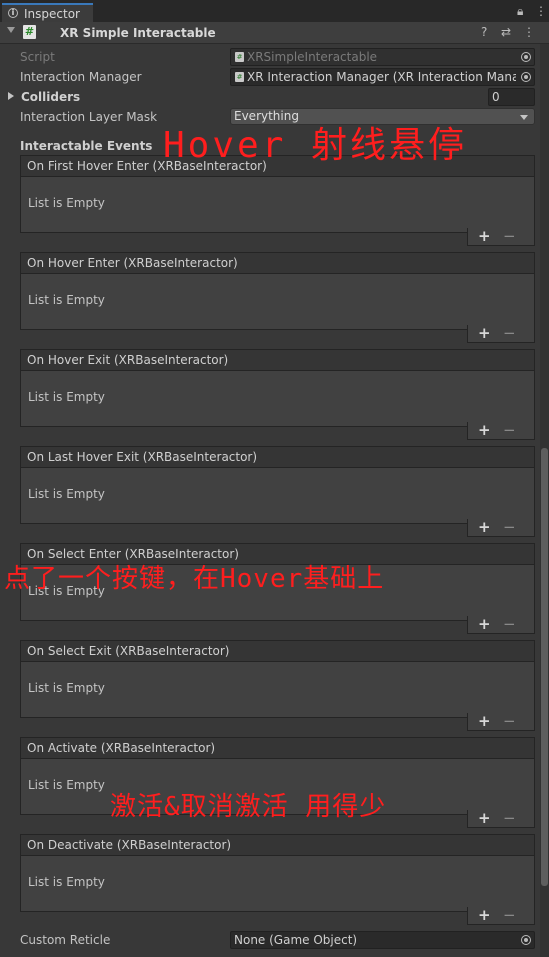 This screenshot has height=957, width=549. I want to click on event-label: On Select Exit (XRBaseInteractor), so click(128, 651).